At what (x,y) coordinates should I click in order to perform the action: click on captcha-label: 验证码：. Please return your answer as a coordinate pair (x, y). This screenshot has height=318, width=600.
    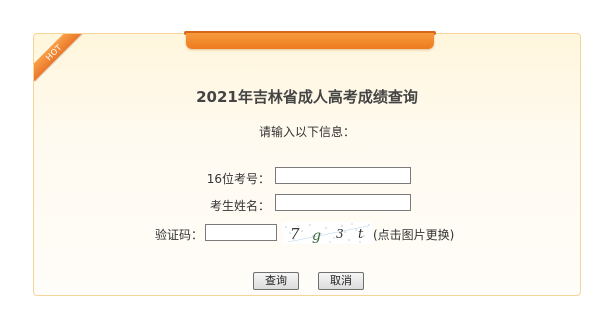
    Looking at the image, I should click on (178, 235).